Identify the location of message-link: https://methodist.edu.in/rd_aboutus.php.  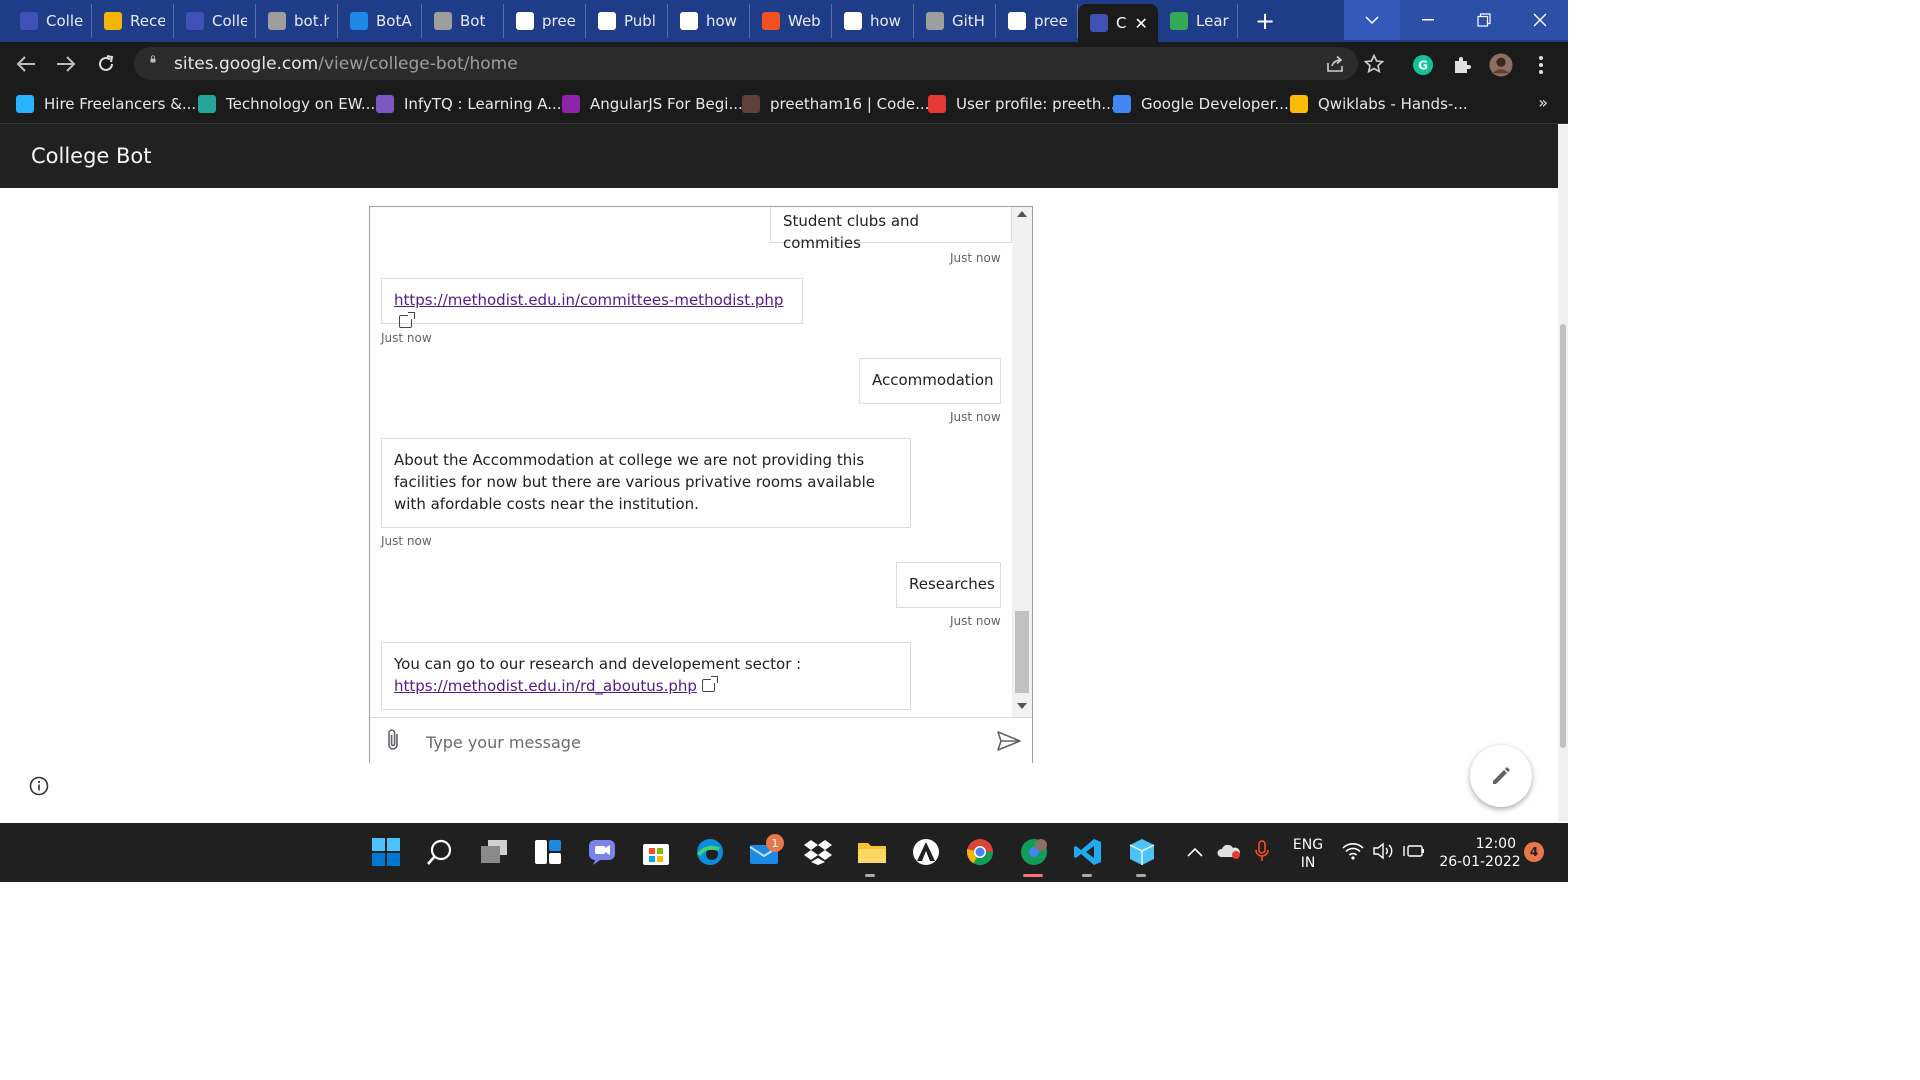
(545, 686).